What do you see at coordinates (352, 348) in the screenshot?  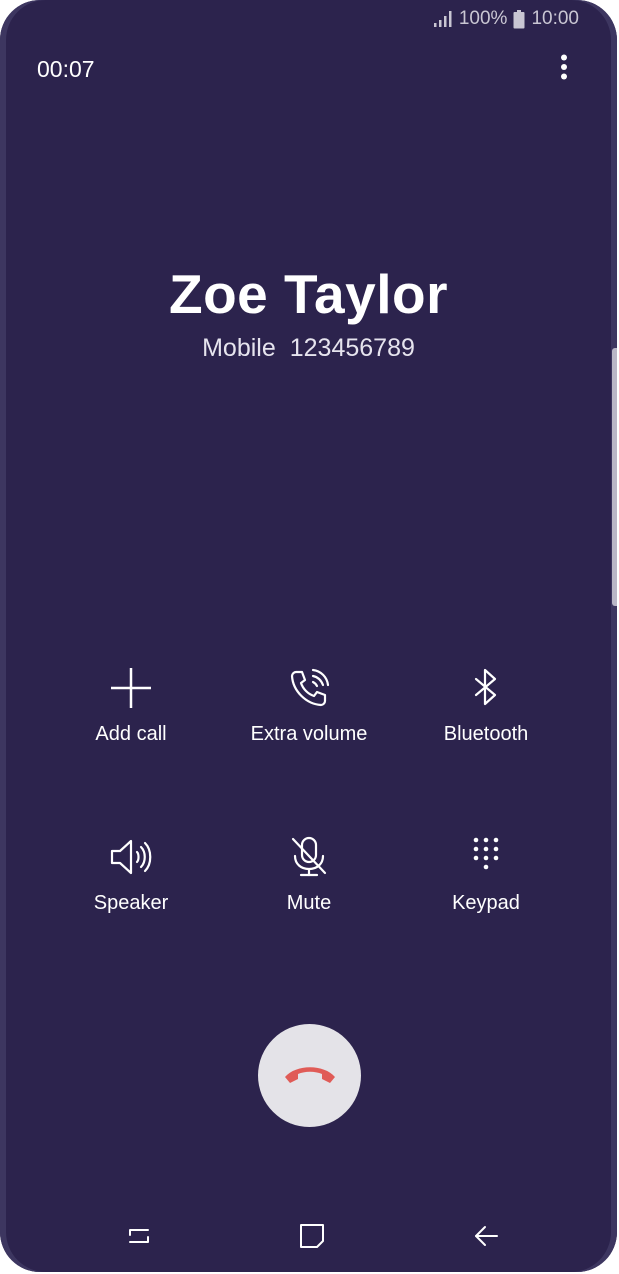 I see `caller-number: 123456789` at bounding box center [352, 348].